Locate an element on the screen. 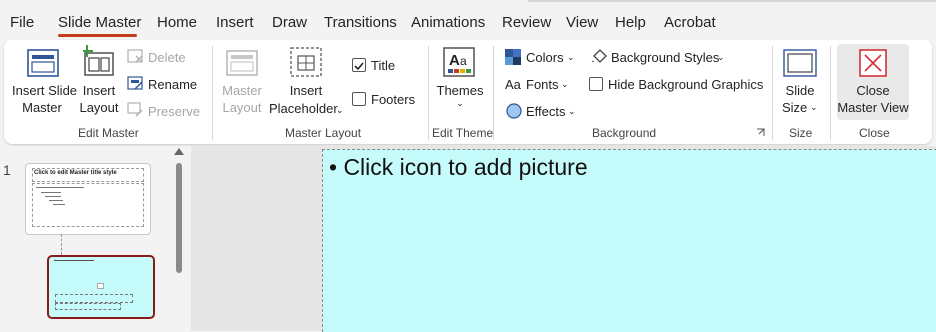  tab-view: View is located at coordinates (582, 22).